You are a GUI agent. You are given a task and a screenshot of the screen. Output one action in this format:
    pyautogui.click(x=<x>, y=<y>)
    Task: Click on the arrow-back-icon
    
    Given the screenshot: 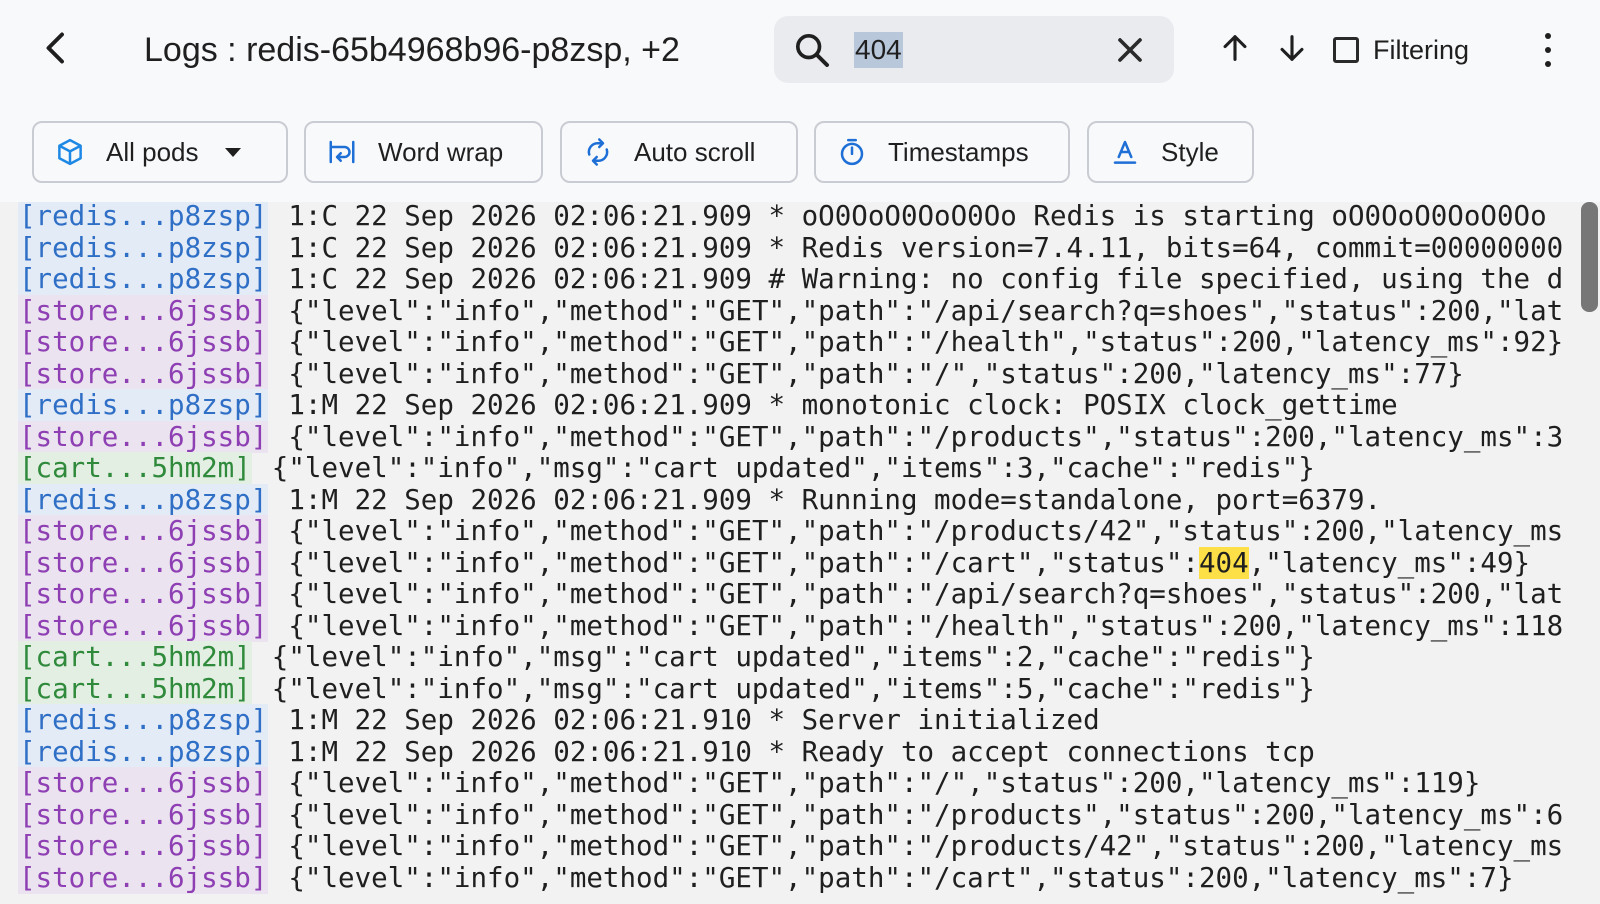 What is the action you would take?
    pyautogui.click(x=55, y=48)
    